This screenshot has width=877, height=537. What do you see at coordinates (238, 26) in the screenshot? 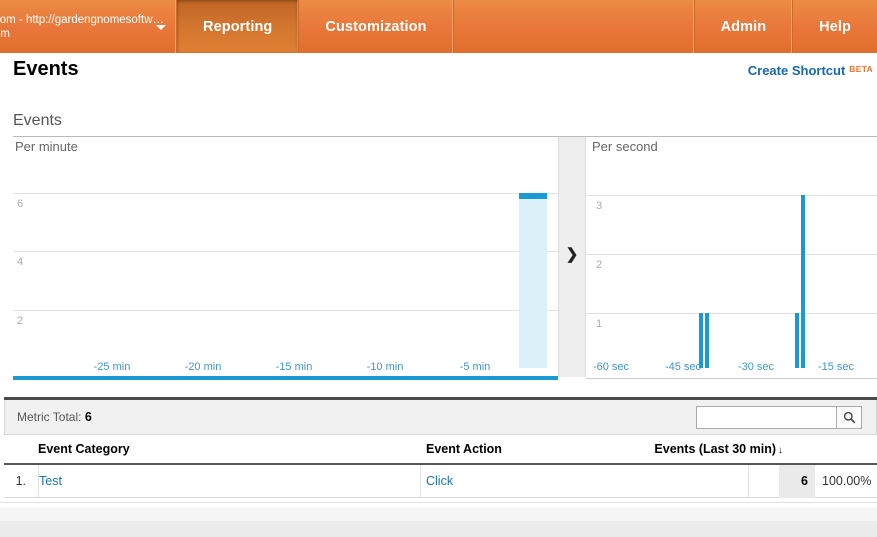
I see `tab-reporting: Reporting` at bounding box center [238, 26].